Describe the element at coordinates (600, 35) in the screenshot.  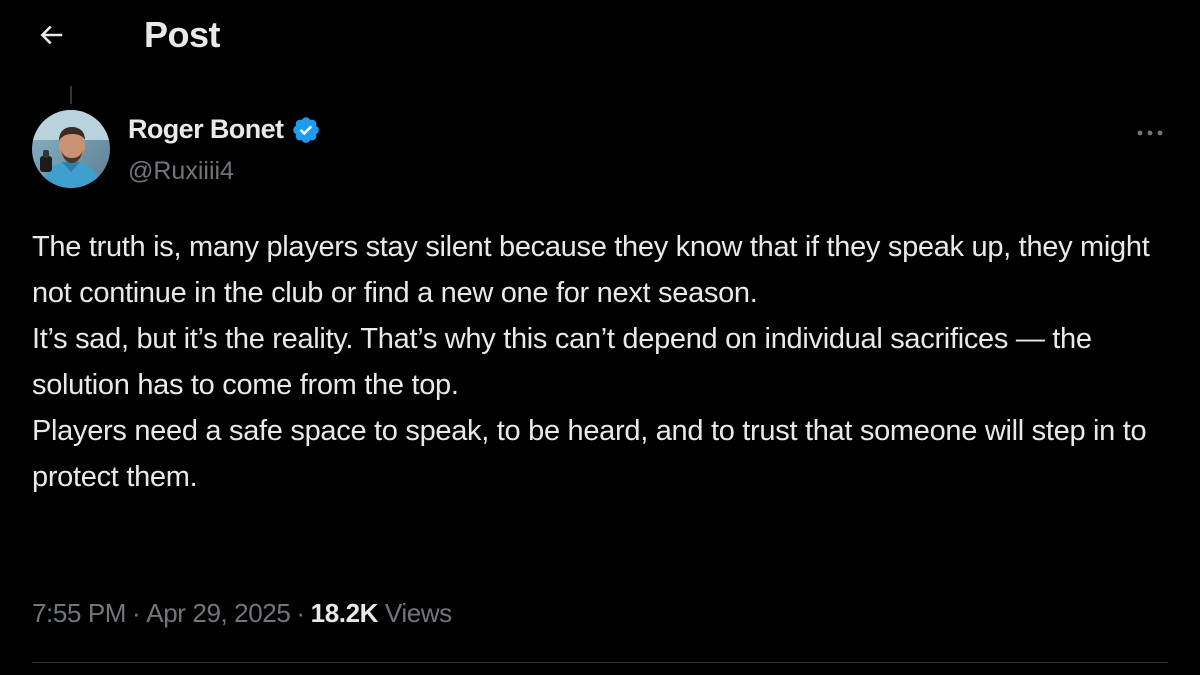
I see `top-bar: Post` at that location.